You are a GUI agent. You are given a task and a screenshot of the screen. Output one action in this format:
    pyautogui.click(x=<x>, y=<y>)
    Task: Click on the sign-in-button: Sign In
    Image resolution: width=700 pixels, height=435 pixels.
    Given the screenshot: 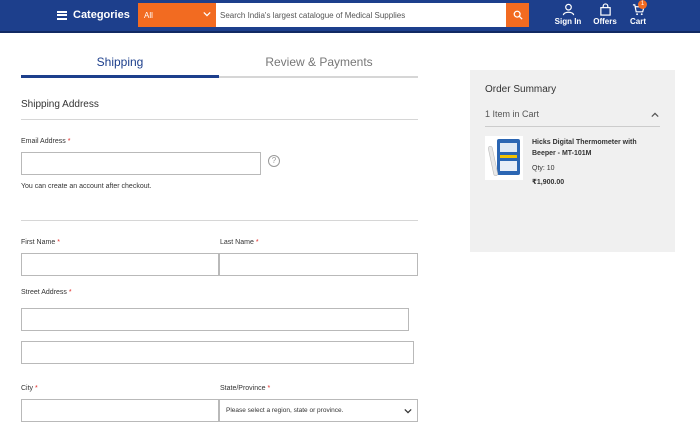 What is the action you would take?
    pyautogui.click(x=568, y=14)
    